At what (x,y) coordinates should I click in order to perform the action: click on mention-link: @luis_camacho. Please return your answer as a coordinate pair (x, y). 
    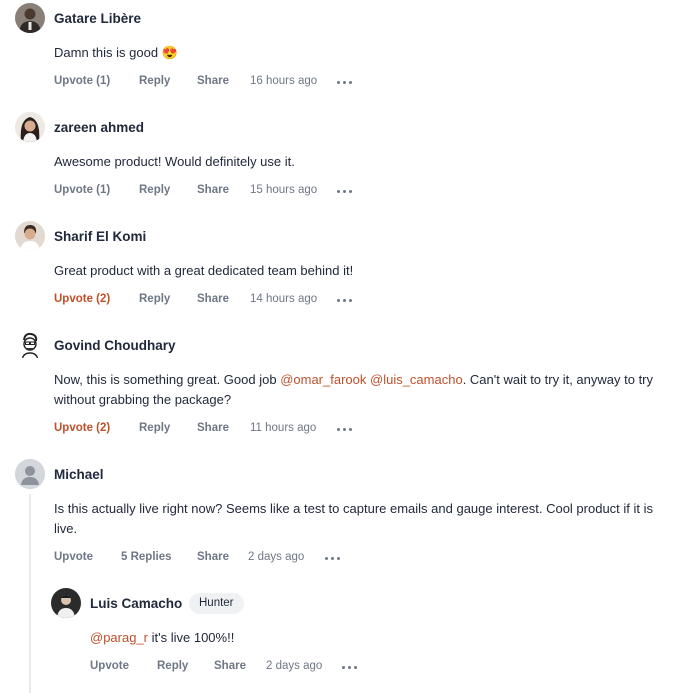
    Looking at the image, I should click on (416, 379).